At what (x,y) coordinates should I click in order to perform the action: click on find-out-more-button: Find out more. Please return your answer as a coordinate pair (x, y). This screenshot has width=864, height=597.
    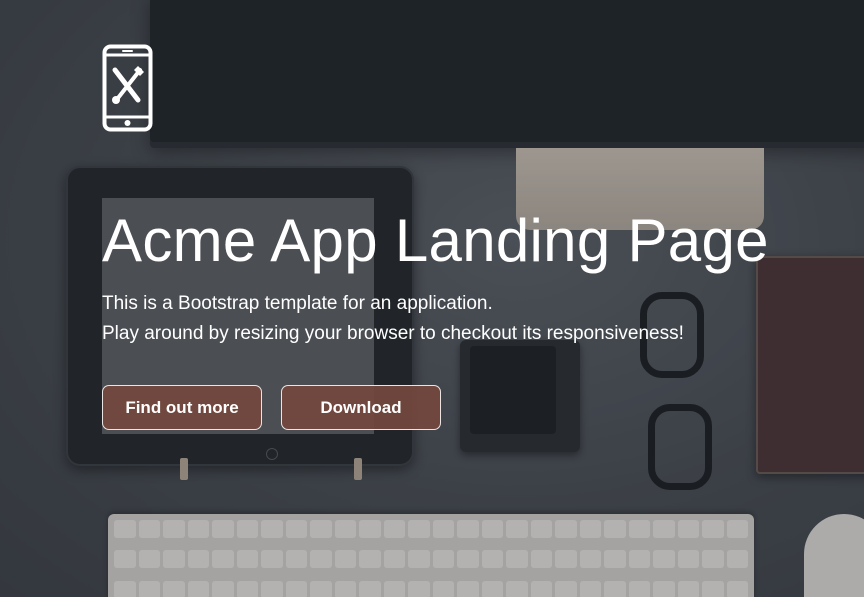
    Looking at the image, I should click on (182, 407).